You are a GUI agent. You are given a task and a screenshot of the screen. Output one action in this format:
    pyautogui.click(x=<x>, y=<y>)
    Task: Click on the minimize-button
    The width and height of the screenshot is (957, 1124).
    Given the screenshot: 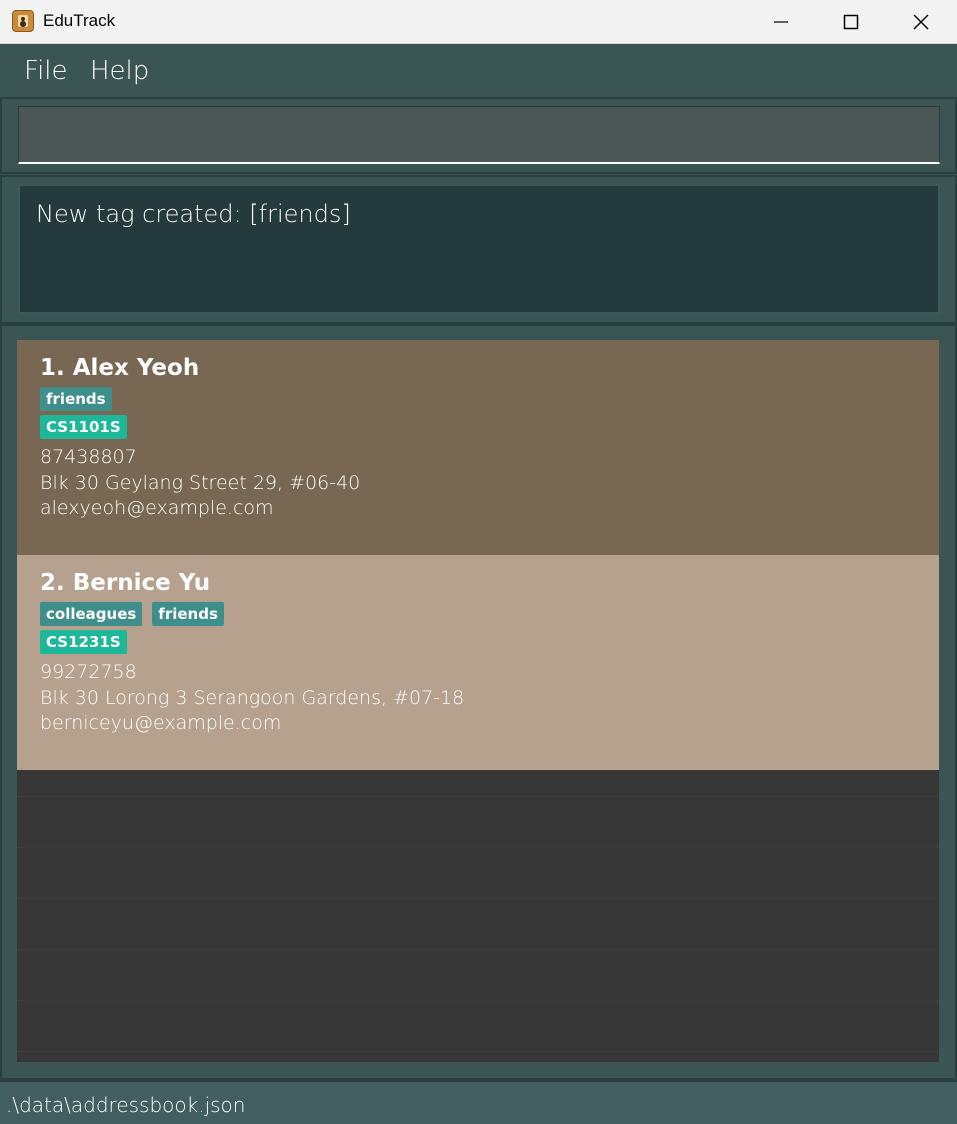 What is the action you would take?
    pyautogui.click(x=781, y=22)
    